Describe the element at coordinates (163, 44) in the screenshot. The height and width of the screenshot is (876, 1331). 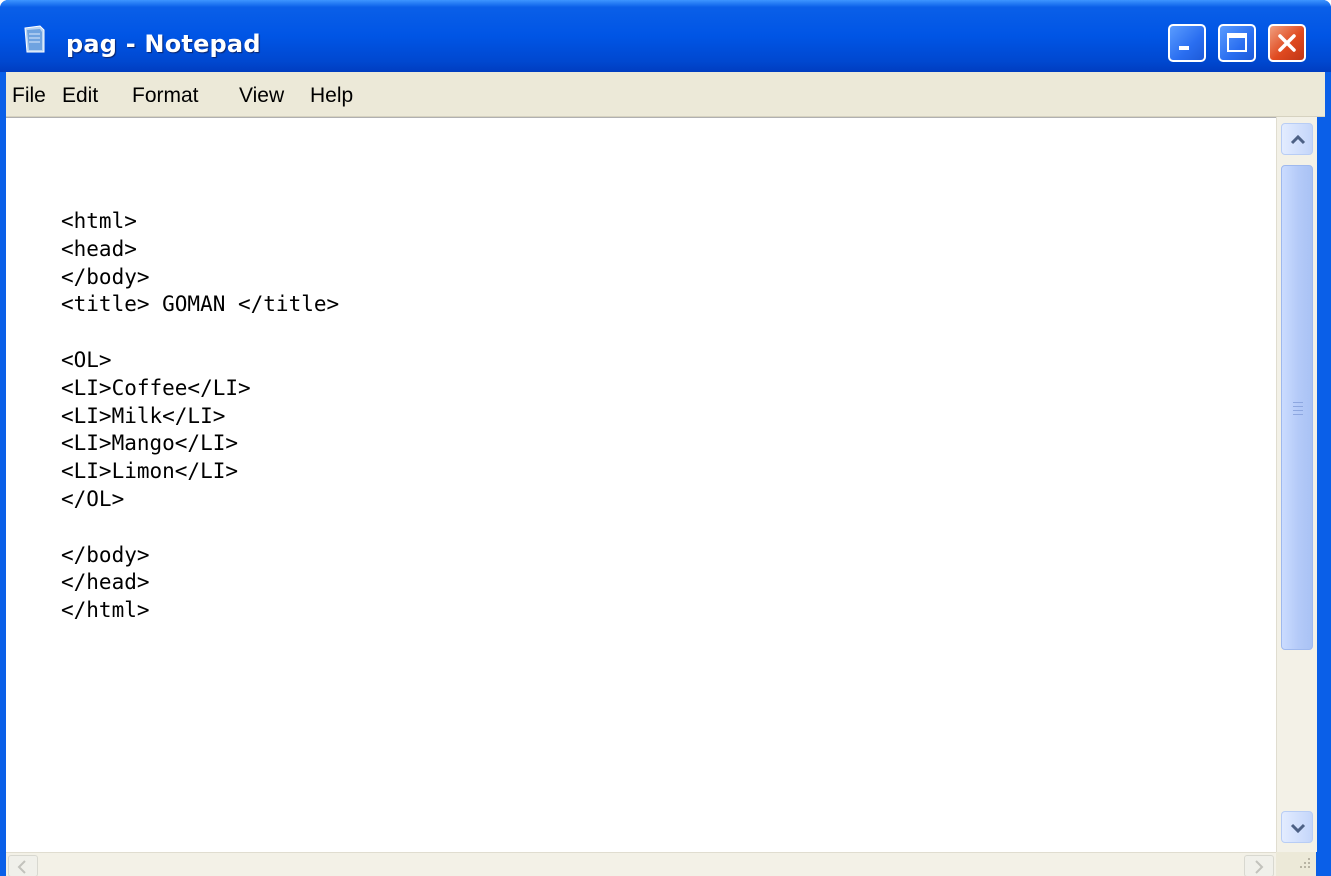
I see `window-title: pag - Notepad` at that location.